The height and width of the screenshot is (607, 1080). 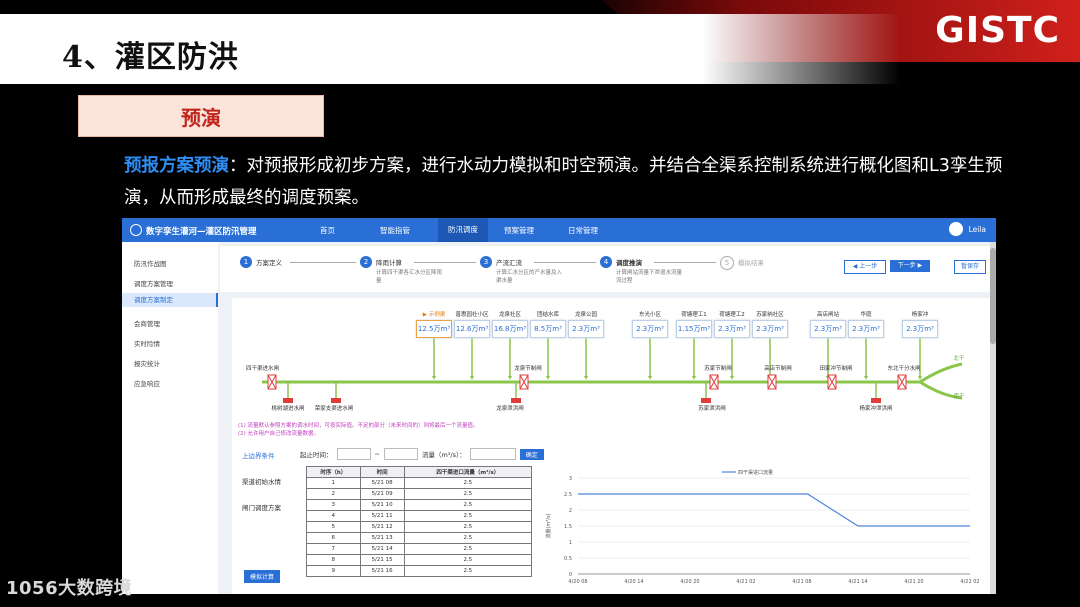 What do you see at coordinates (866, 315) in the screenshot?
I see `node-name: 华庭` at bounding box center [866, 315].